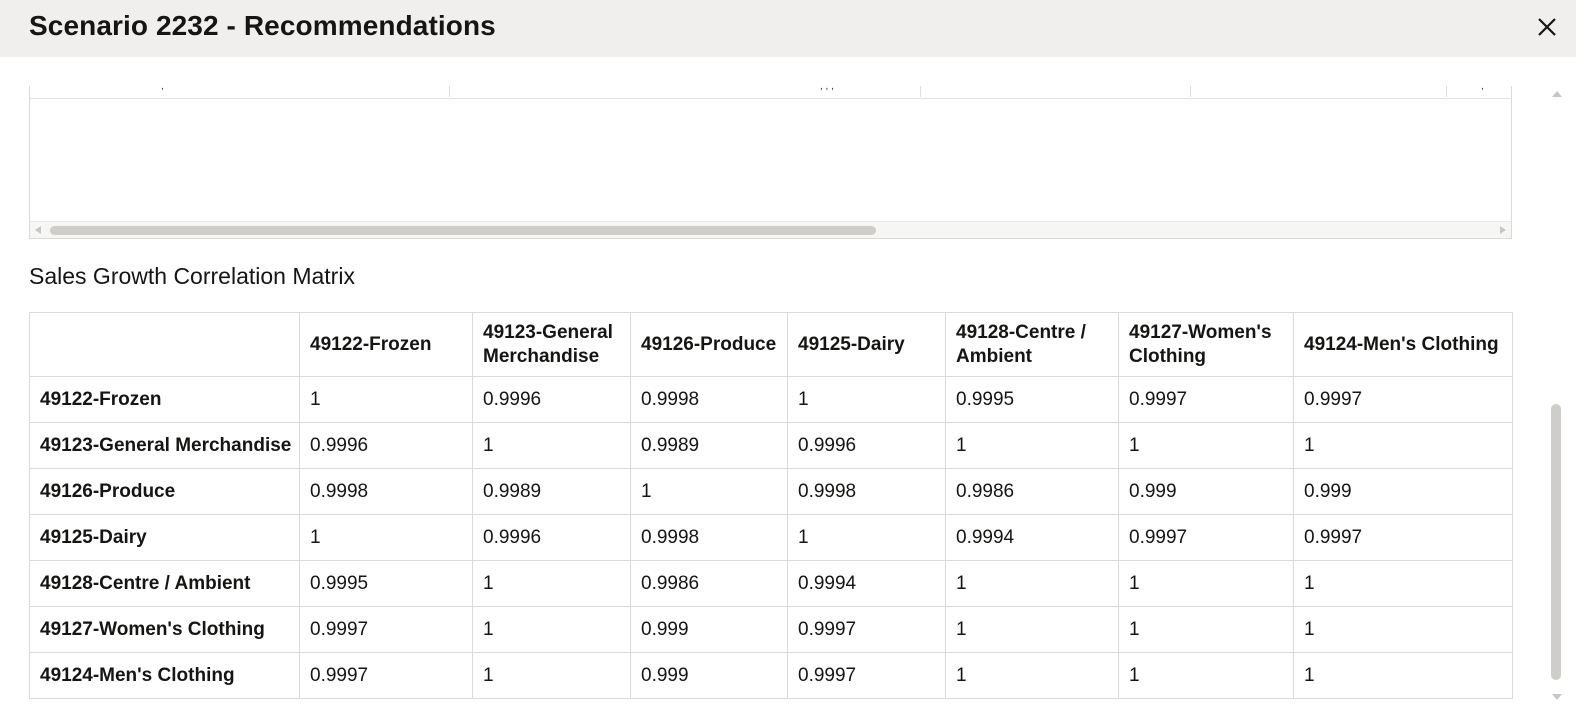 The width and height of the screenshot is (1576, 724). Describe the element at coordinates (192, 276) in the screenshot. I see `matrix-title: Sales Growth Correlation Matrix` at that location.